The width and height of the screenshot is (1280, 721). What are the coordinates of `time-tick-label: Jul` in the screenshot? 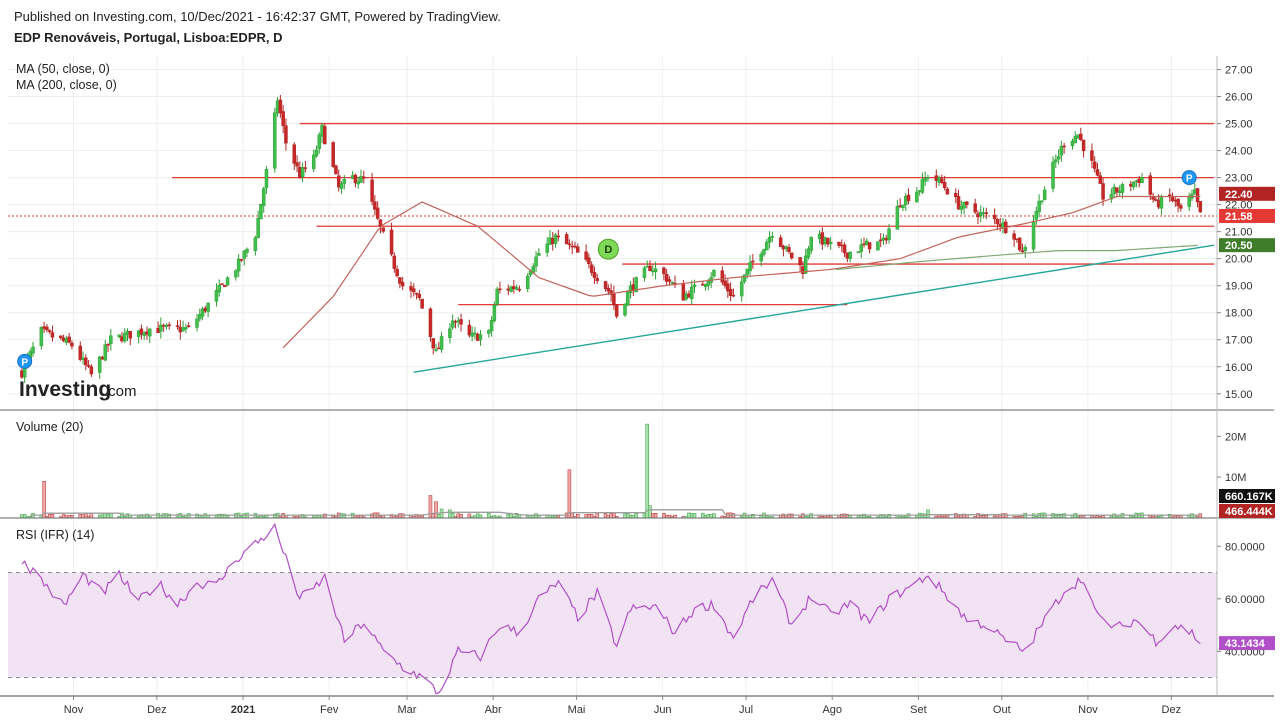 It's located at (746, 710).